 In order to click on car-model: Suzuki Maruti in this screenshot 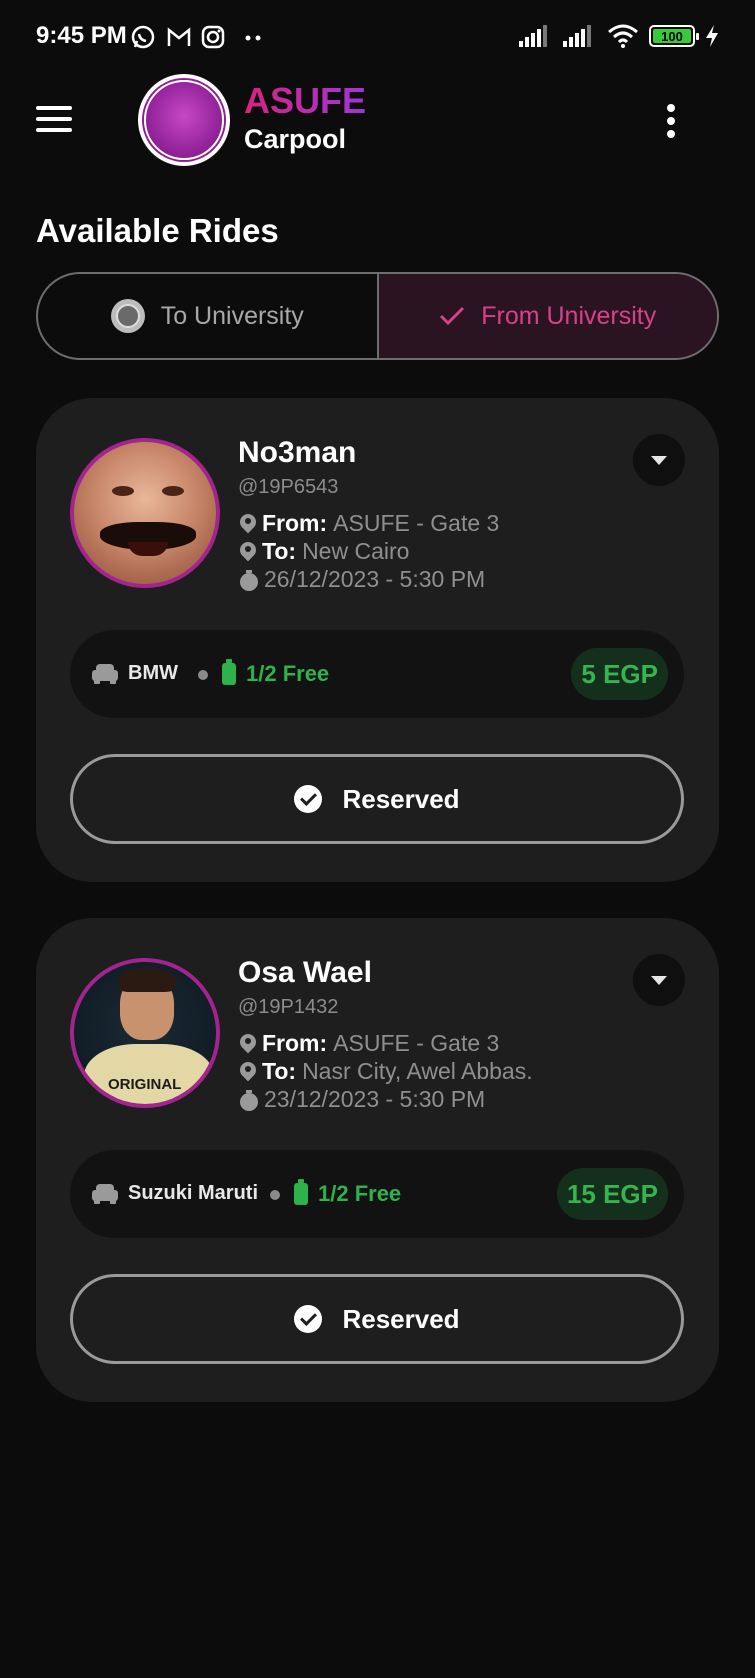, I will do `click(193, 1193)`.